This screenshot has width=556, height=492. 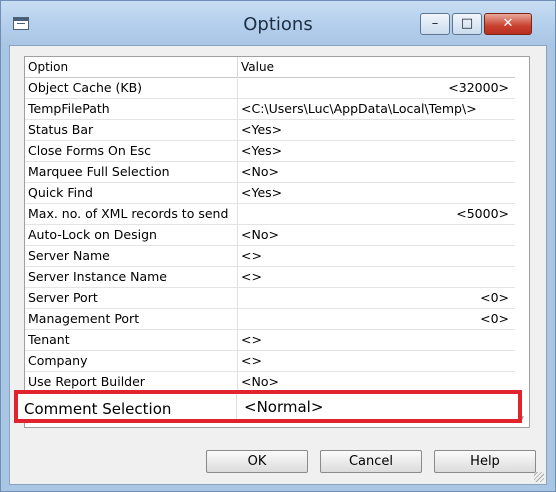 I want to click on option-name: Server Name, so click(x=69, y=255).